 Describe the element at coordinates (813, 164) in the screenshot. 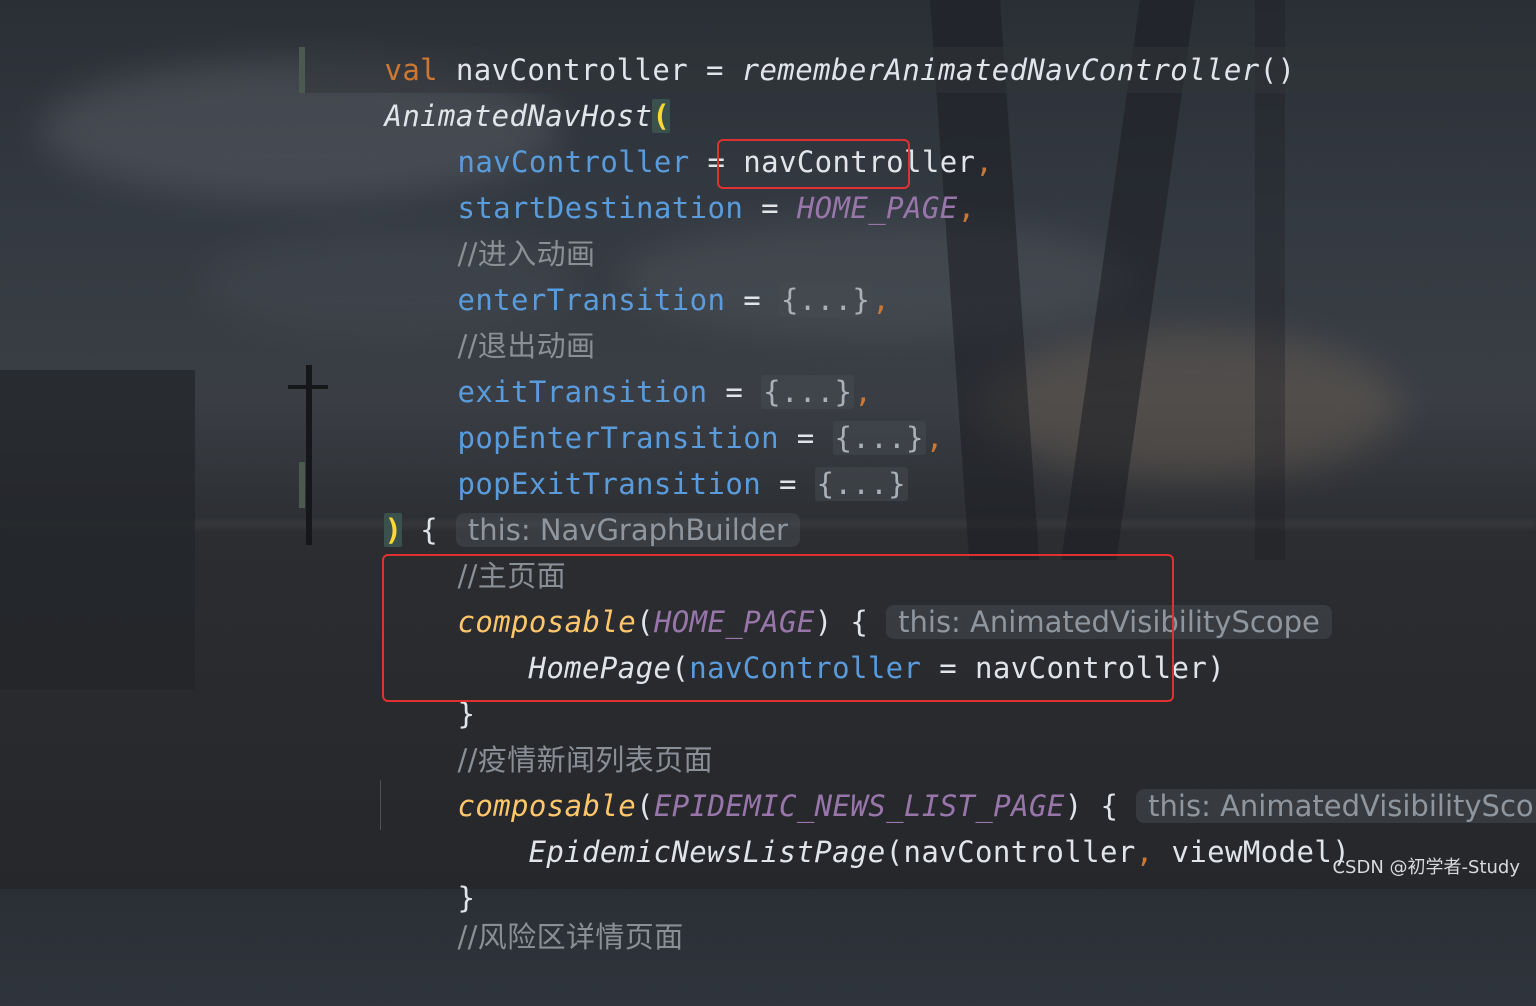

I see `annotation-box-start-destination` at that location.